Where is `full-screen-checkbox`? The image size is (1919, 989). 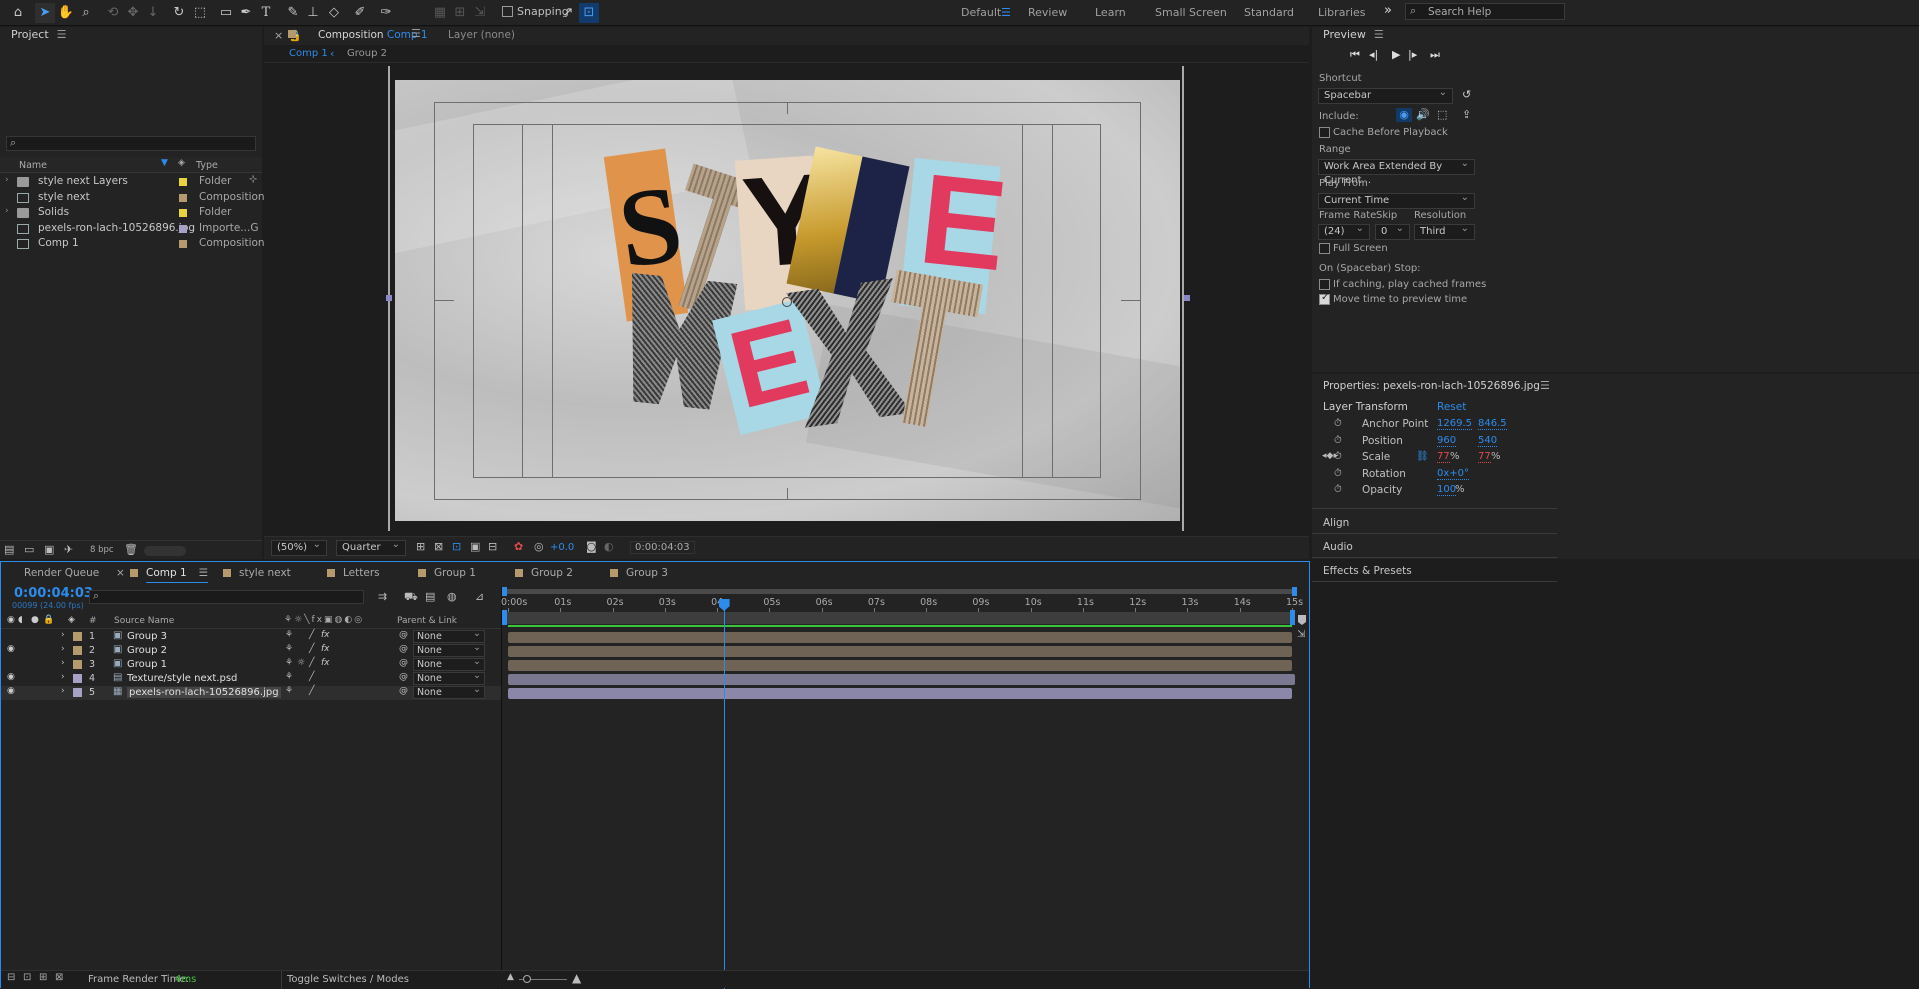
full-screen-checkbox is located at coordinates (1324, 248).